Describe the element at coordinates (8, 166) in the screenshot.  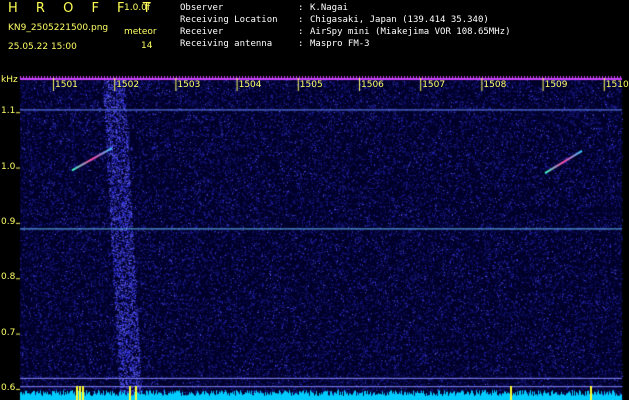
I see `y-tick-label: 1.0` at that location.